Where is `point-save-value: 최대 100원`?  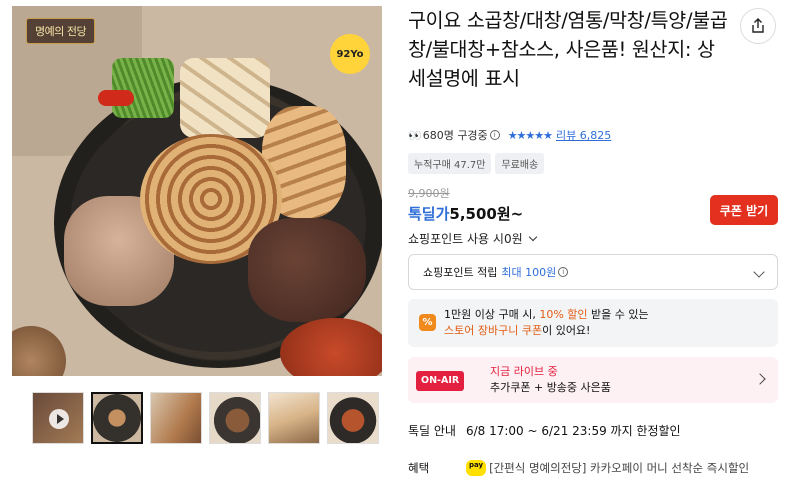
point-save-value: 최대 100원 is located at coordinates (529, 272).